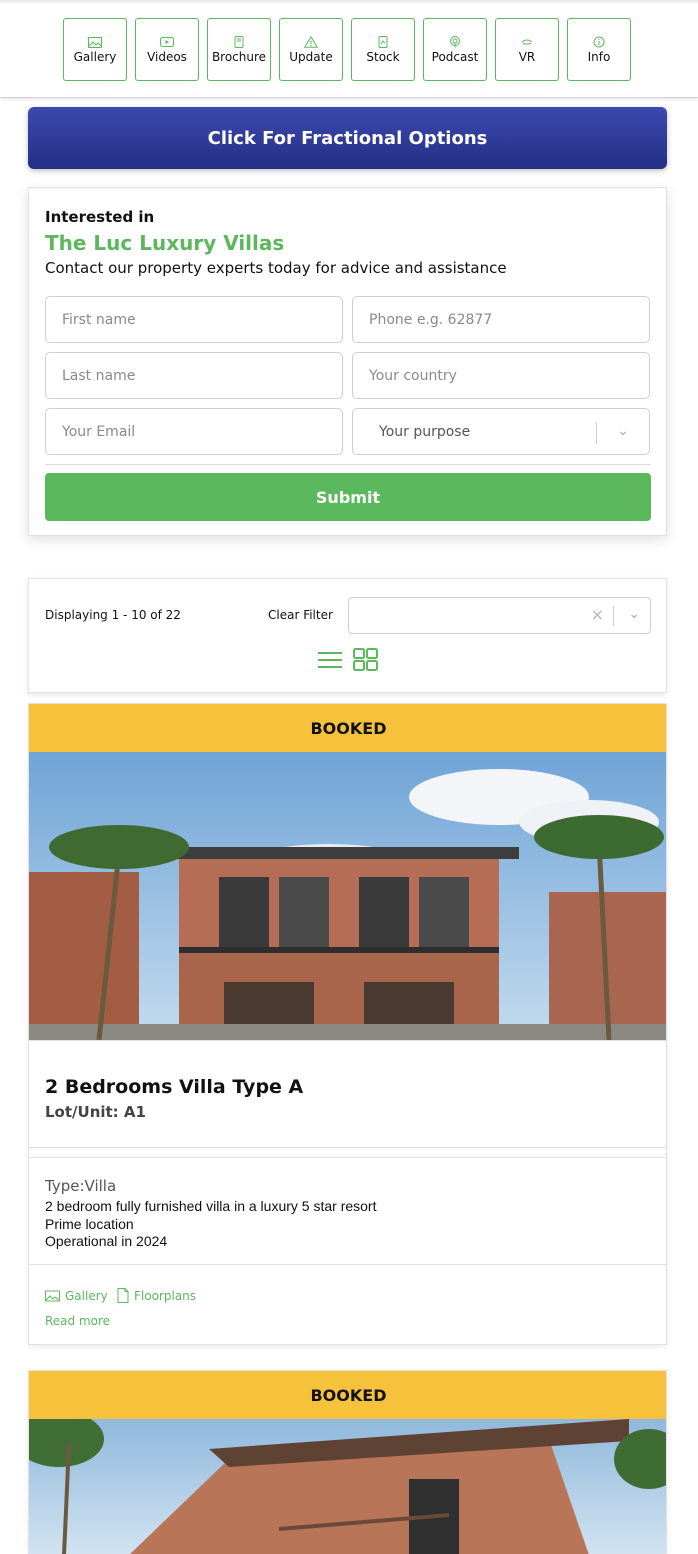 Image resolution: width=698 pixels, height=1554 pixels. Describe the element at coordinates (597, 614) in the screenshot. I see `clear-icon: ×` at that location.